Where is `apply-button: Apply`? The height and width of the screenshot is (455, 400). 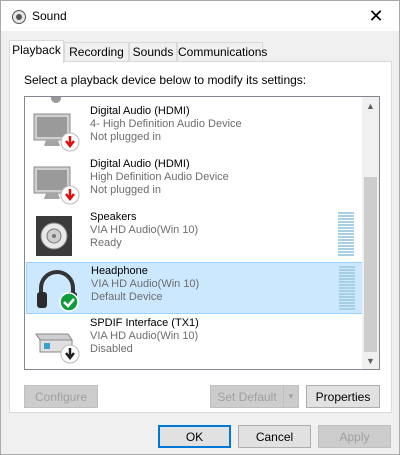
apply-button: Apply is located at coordinates (354, 436).